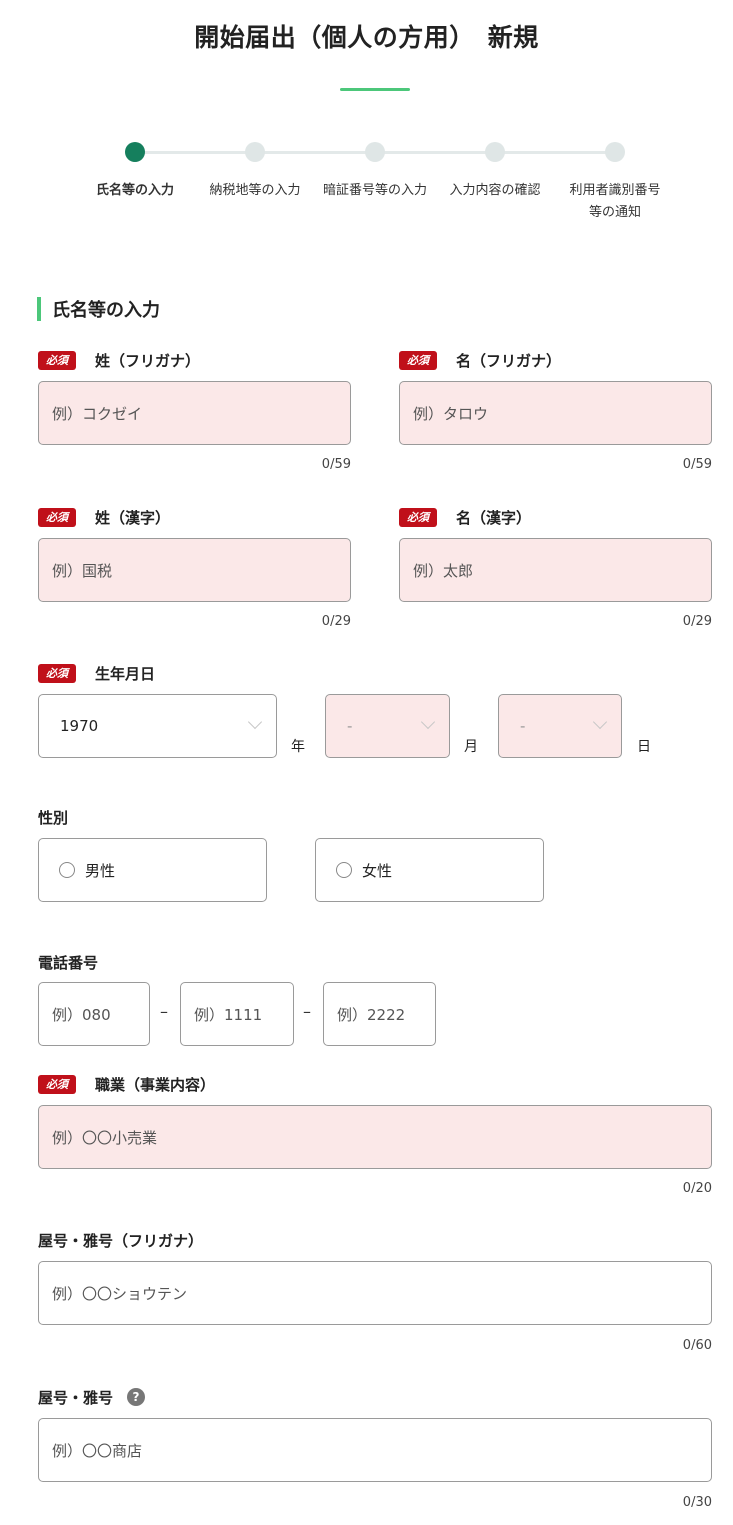 This screenshot has width=733, height=1525. I want to click on step-label-4: 入力内容の確認, so click(495, 190).